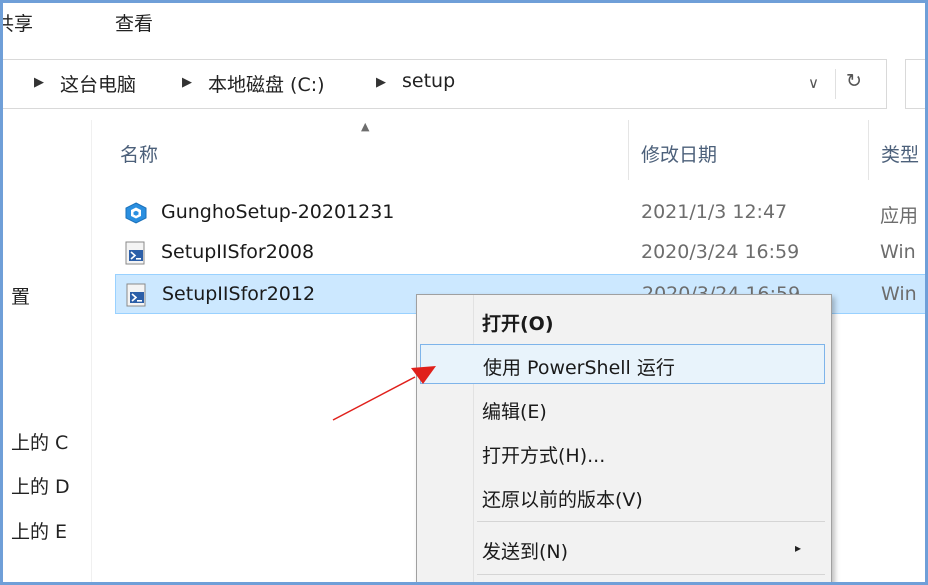 This screenshot has height=585, width=928. Describe the element at coordinates (47, 351) in the screenshot. I see `navigation-pane: 置 上的 C 上的 D 上的 E` at that location.